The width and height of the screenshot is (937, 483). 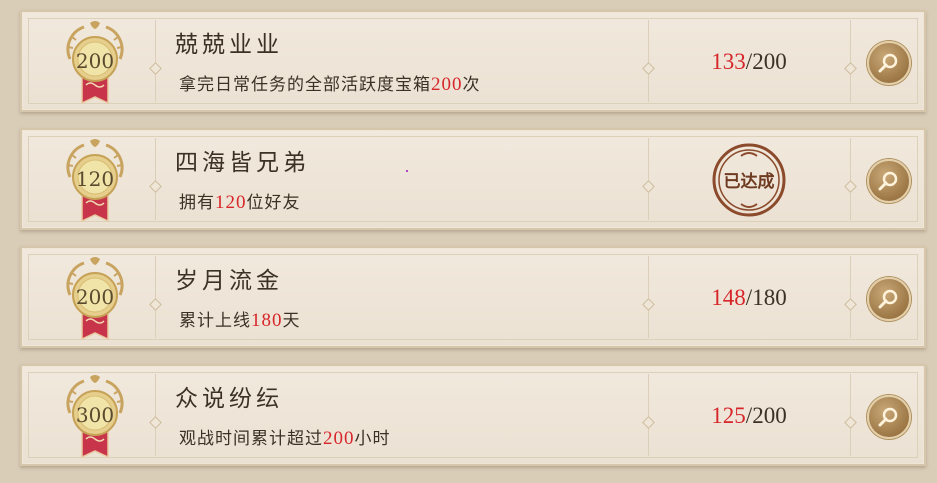 I want to click on completed-seal-icon: 已达成, so click(x=749, y=180).